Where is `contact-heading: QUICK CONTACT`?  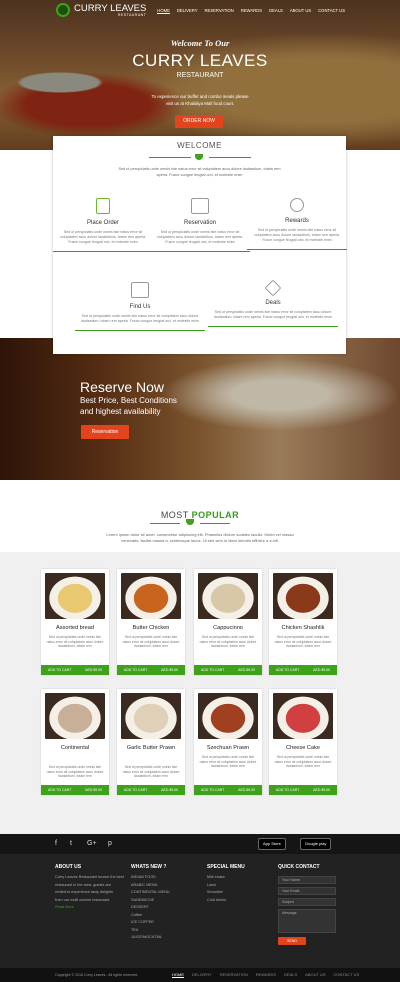 contact-heading: QUICK CONTACT is located at coordinates (299, 867).